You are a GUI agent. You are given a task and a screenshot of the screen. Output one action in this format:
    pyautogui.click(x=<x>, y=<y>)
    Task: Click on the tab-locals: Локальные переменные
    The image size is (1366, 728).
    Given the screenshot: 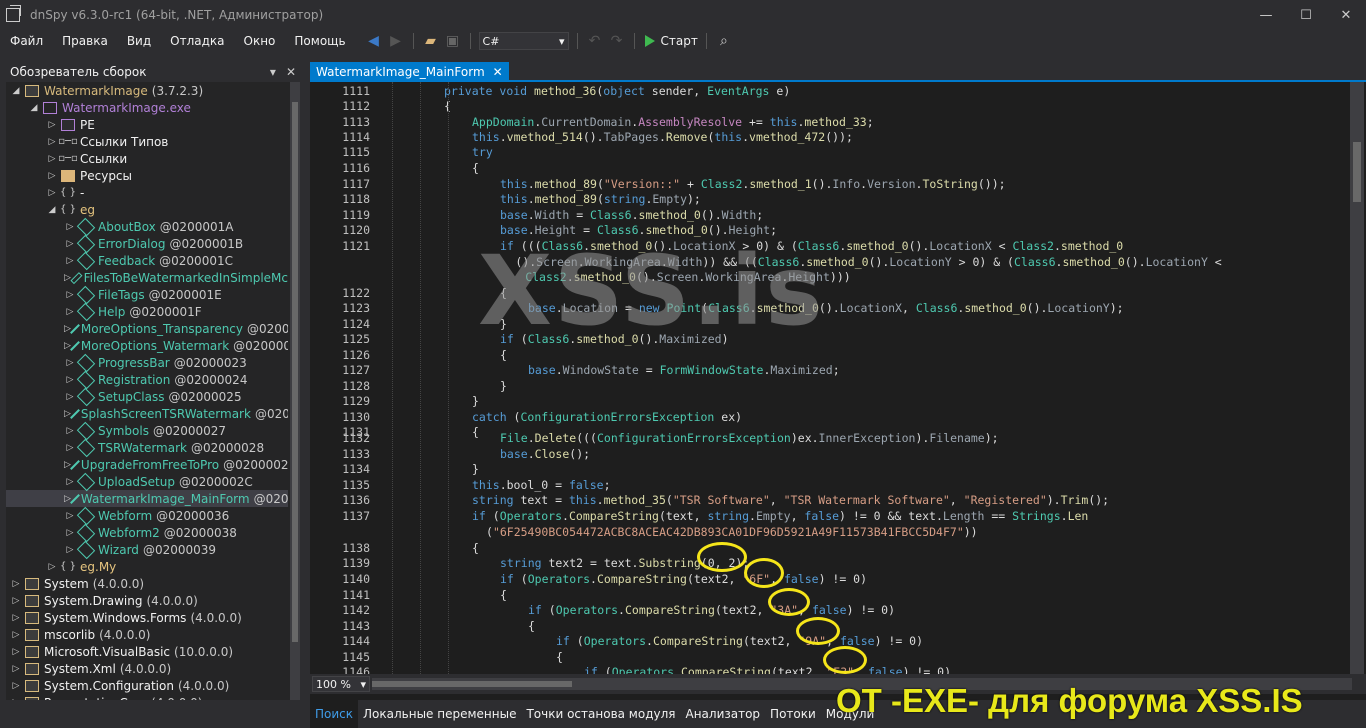 What is the action you would take?
    pyautogui.click(x=439, y=714)
    